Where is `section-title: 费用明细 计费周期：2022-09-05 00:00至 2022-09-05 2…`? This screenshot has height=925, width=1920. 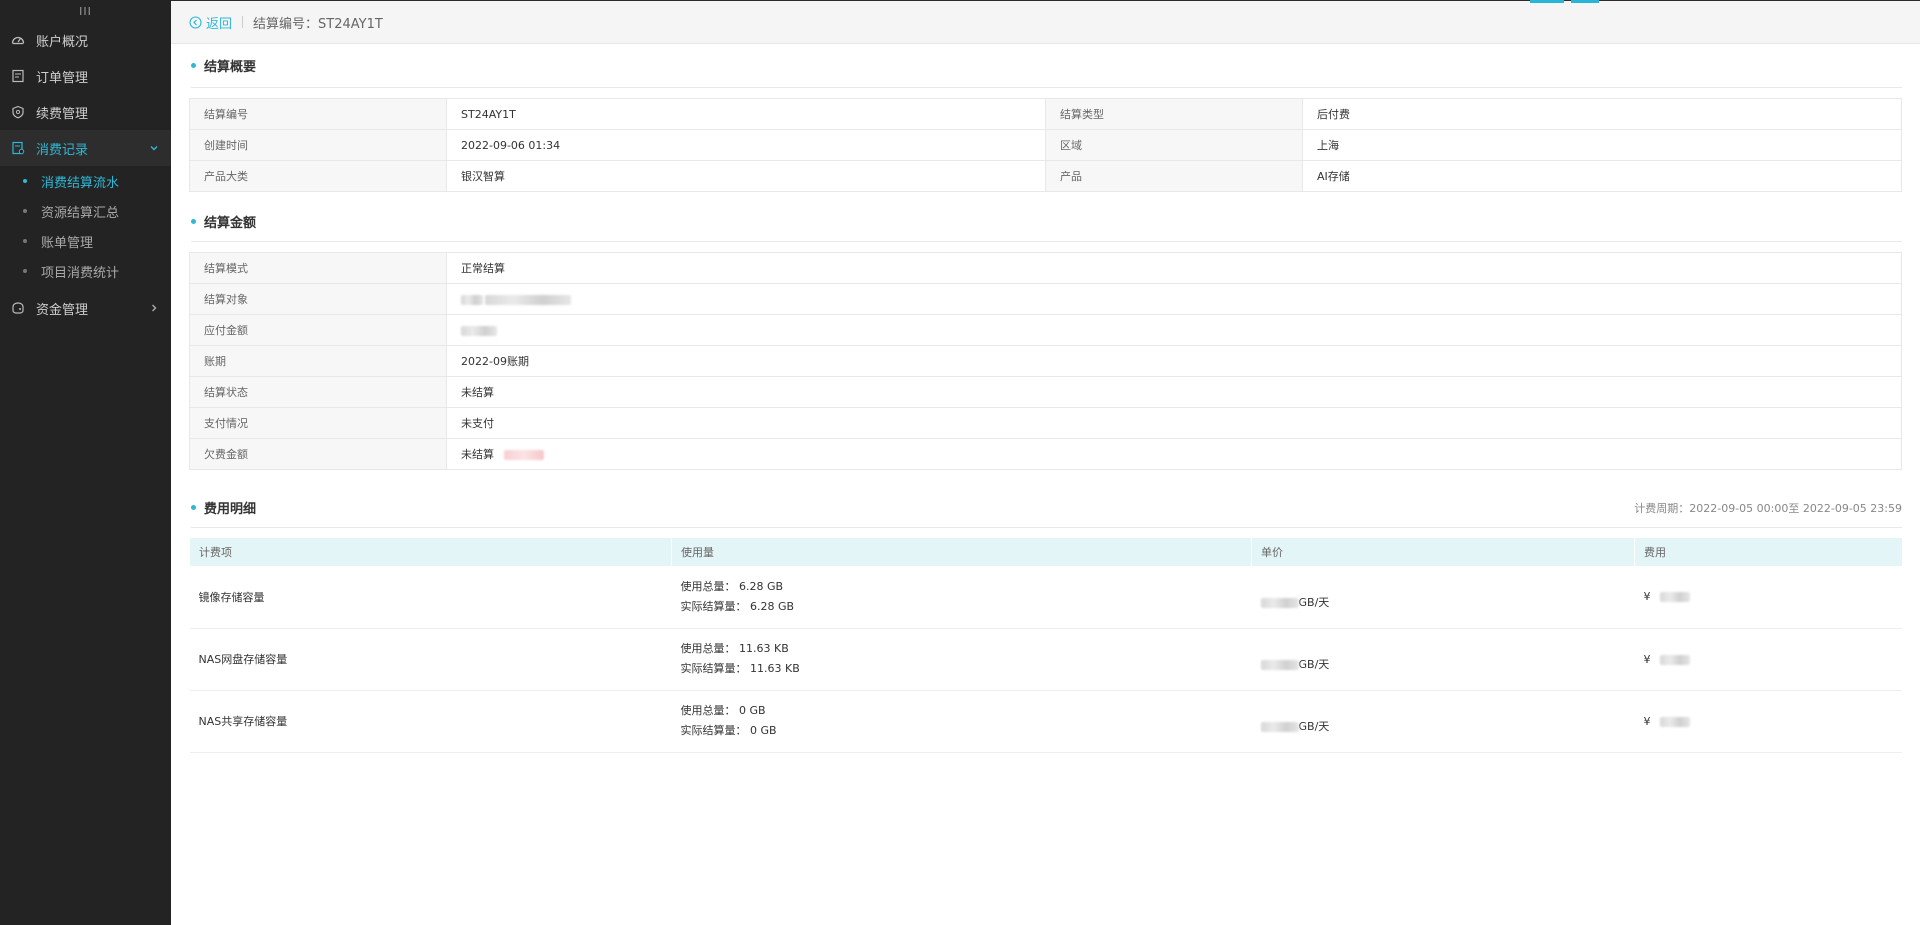 section-title: 费用明细 计费周期：2022-09-05 00:00至 2022-09-05 2… is located at coordinates (1046, 508).